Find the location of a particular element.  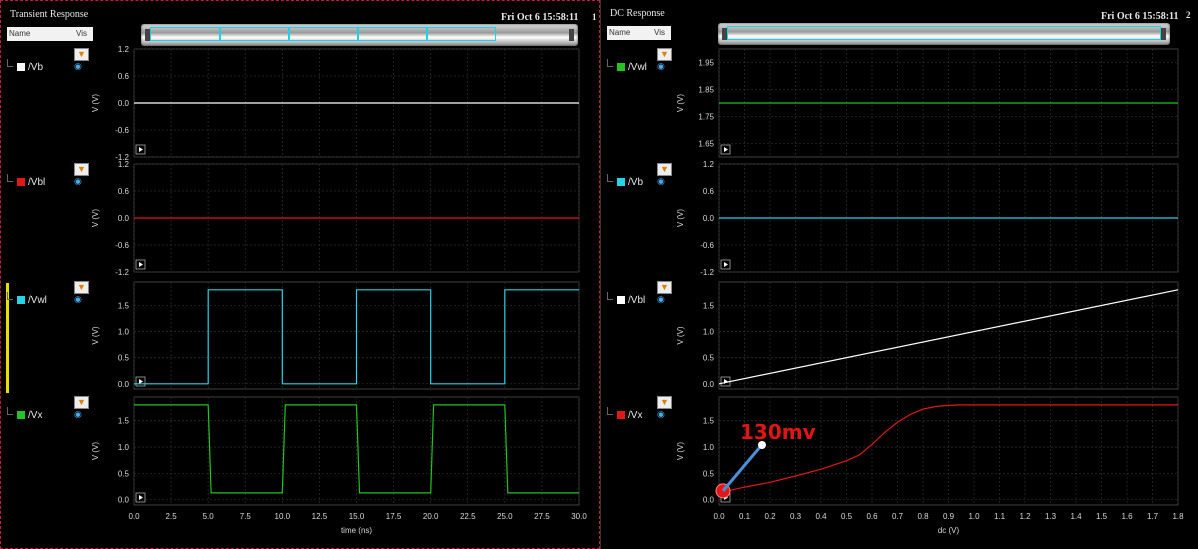

annotation-label: 130mv is located at coordinates (778, 432).